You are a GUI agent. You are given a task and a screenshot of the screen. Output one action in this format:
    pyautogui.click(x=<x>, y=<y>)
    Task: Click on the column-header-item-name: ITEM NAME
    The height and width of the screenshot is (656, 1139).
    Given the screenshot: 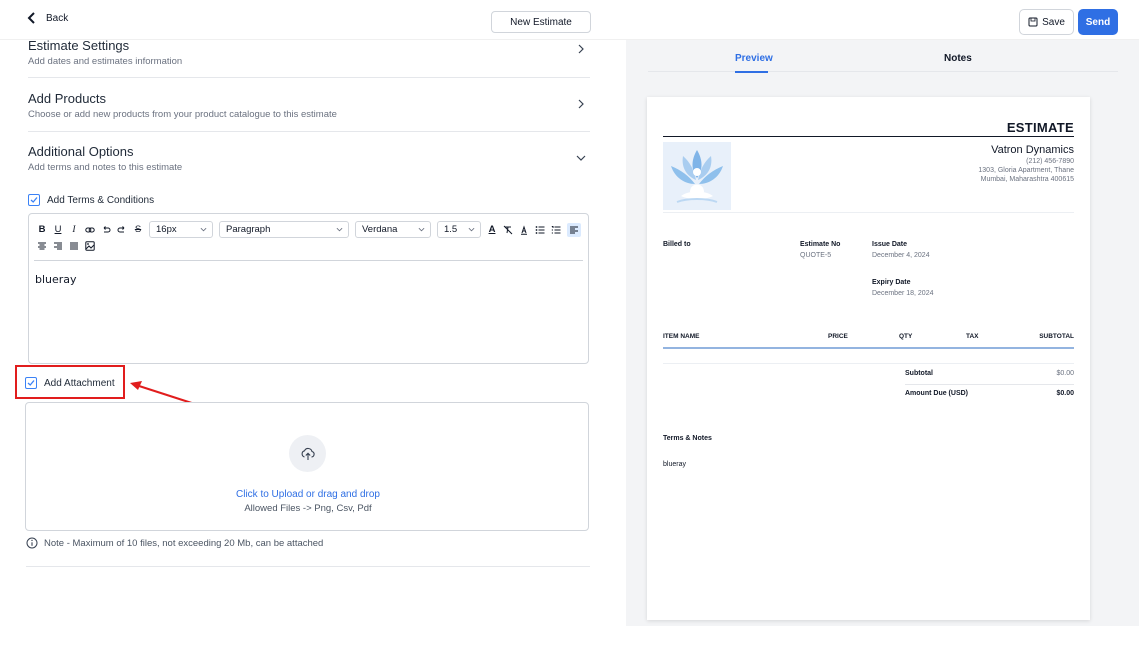 What is the action you would take?
    pyautogui.click(x=681, y=336)
    